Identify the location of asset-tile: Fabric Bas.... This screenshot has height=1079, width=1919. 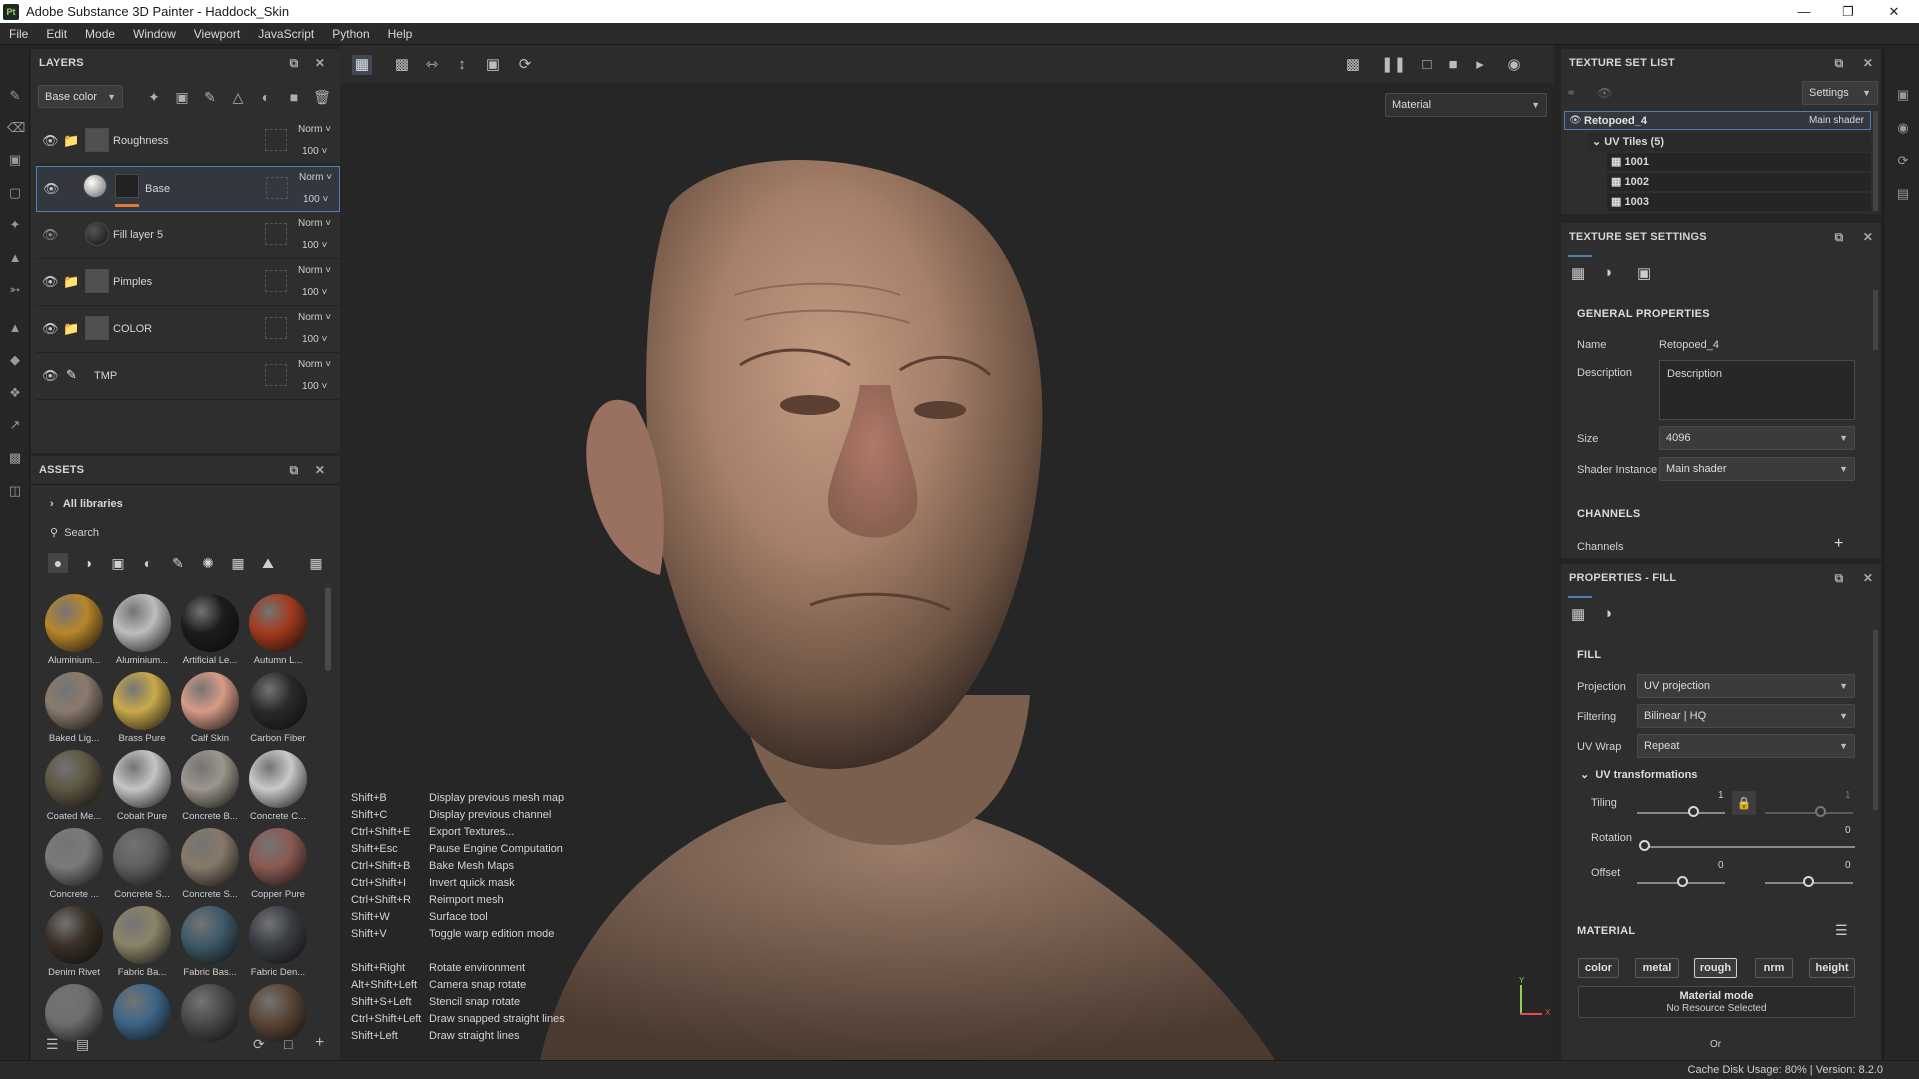
(210, 945).